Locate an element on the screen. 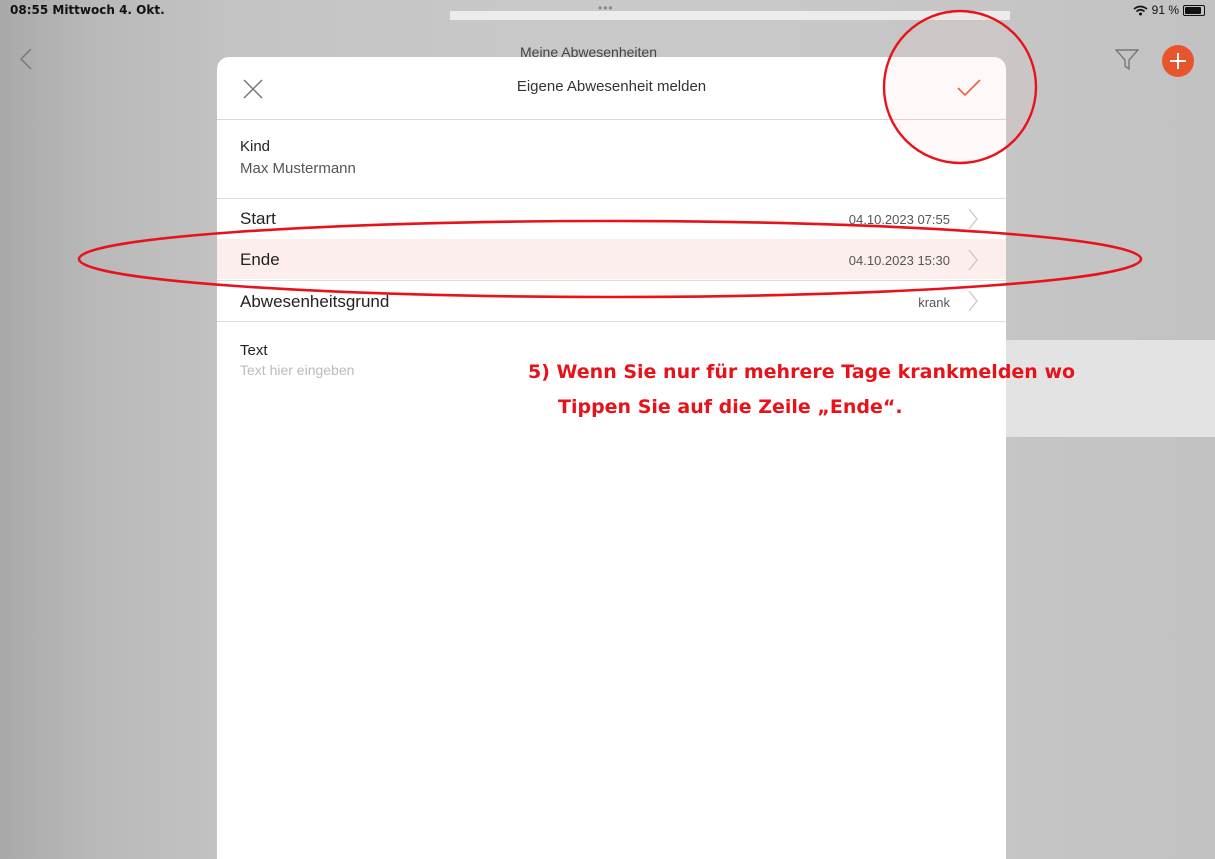 This screenshot has height=859, width=1215. ende-label: Ende is located at coordinates (260, 259).